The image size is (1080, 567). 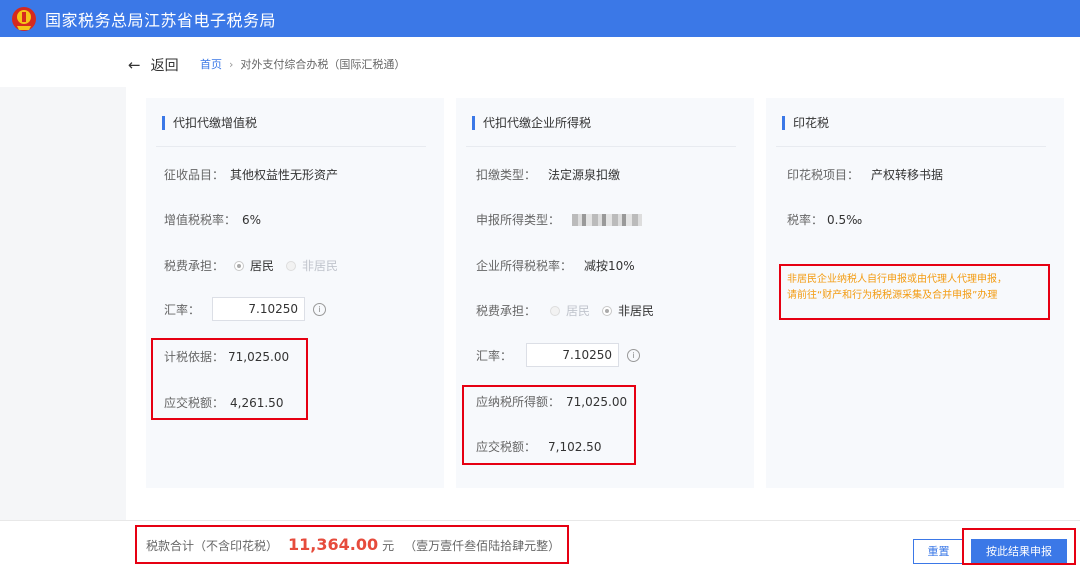 What do you see at coordinates (845, 219) in the screenshot?
I see `stamp-rate-value: 0.5‰` at bounding box center [845, 219].